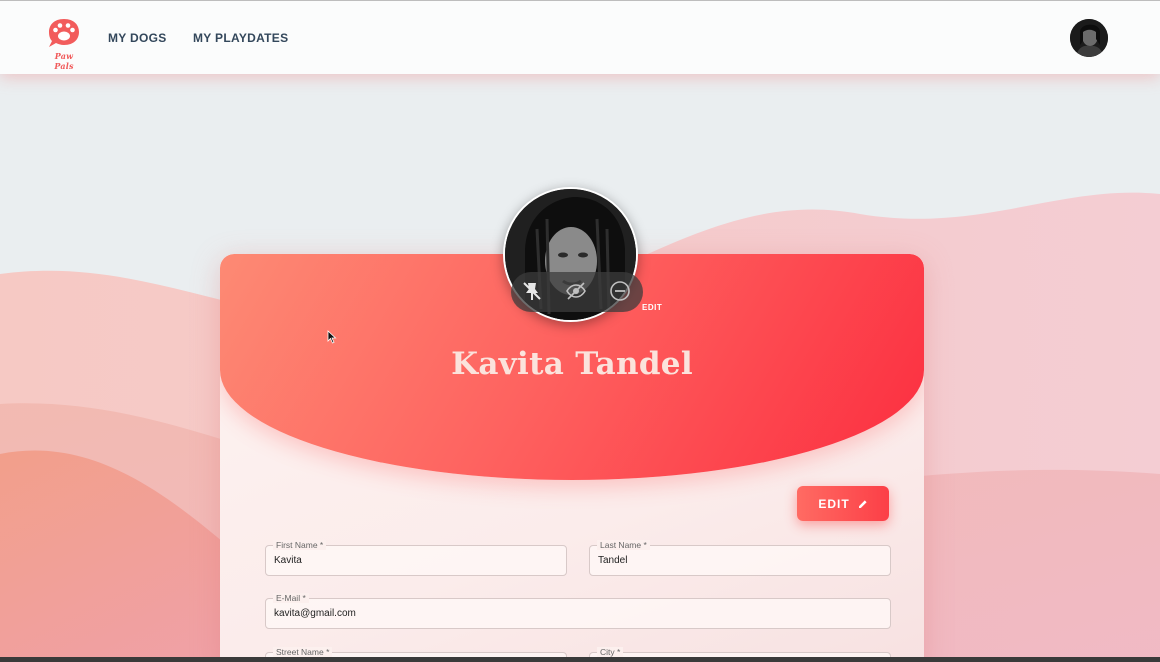 The image size is (1160, 662). I want to click on nav-my-dogs: MY DOGS, so click(137, 38).